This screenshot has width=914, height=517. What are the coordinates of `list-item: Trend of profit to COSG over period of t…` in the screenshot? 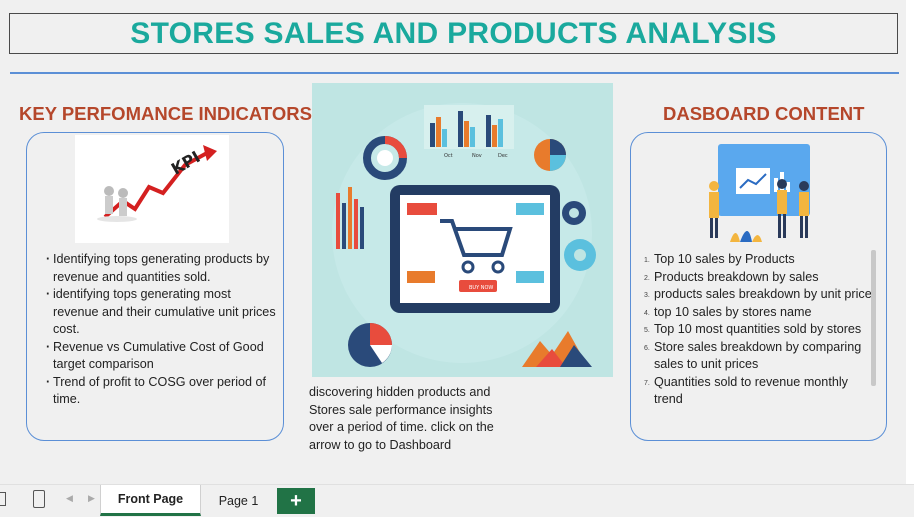 It's located at (161, 391).